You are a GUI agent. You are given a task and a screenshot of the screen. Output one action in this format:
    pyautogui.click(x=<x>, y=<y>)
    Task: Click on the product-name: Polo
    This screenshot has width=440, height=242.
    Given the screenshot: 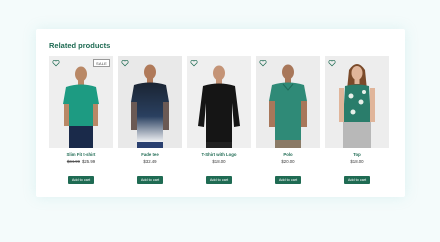 What is the action you would take?
    pyautogui.click(x=288, y=154)
    